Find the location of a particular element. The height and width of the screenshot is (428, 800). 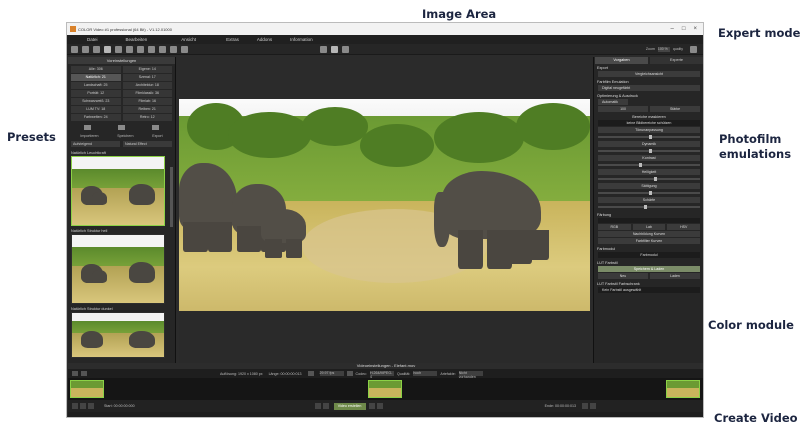

menu-bearbeiten: Bearbeiten is located at coordinates (137, 39).